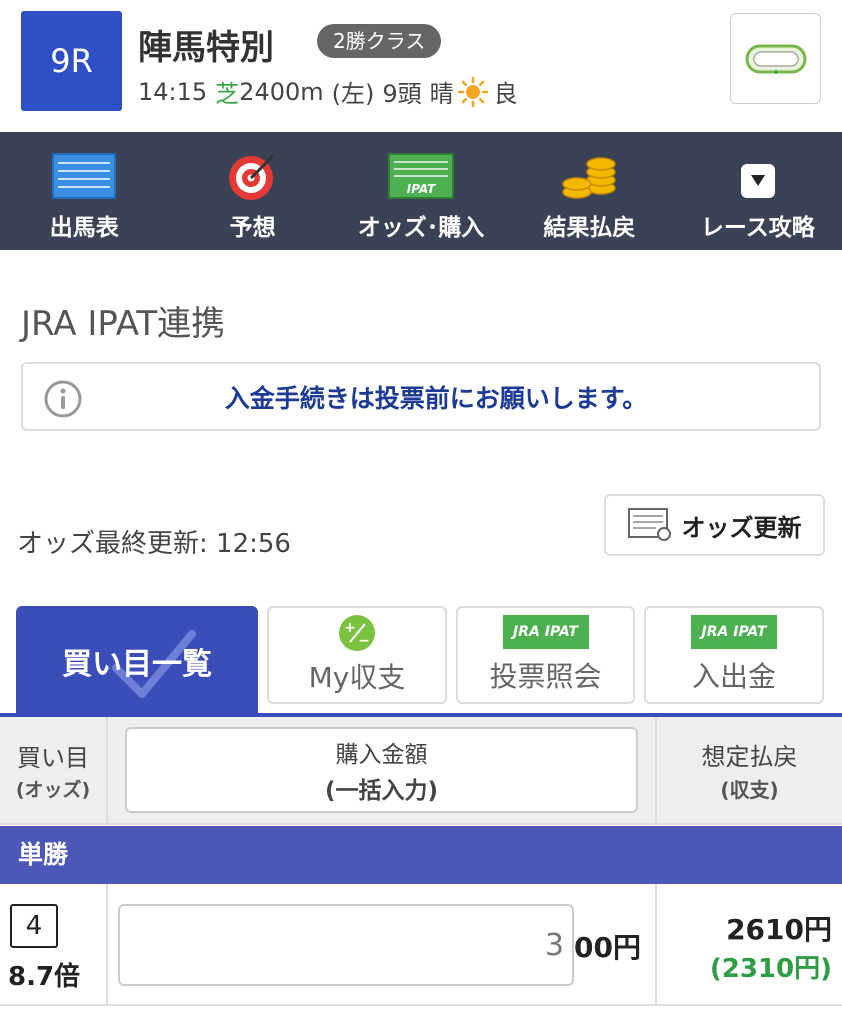  I want to click on nav-label: オッズ･購入, so click(421, 228).